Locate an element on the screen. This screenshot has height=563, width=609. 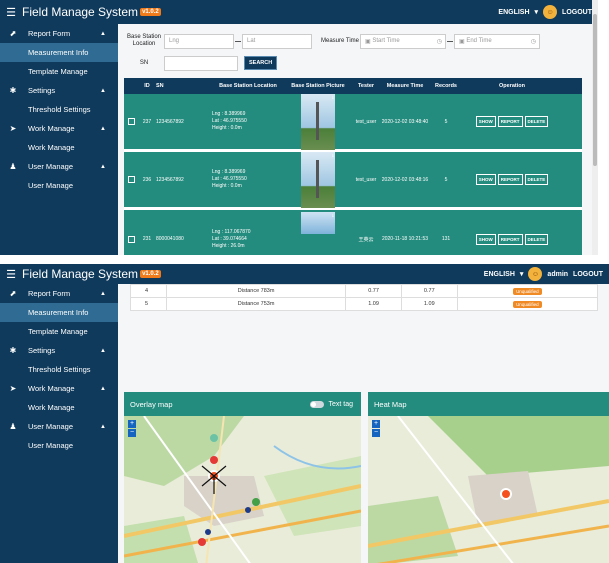
heat-map: + − is located at coordinates (488, 489).